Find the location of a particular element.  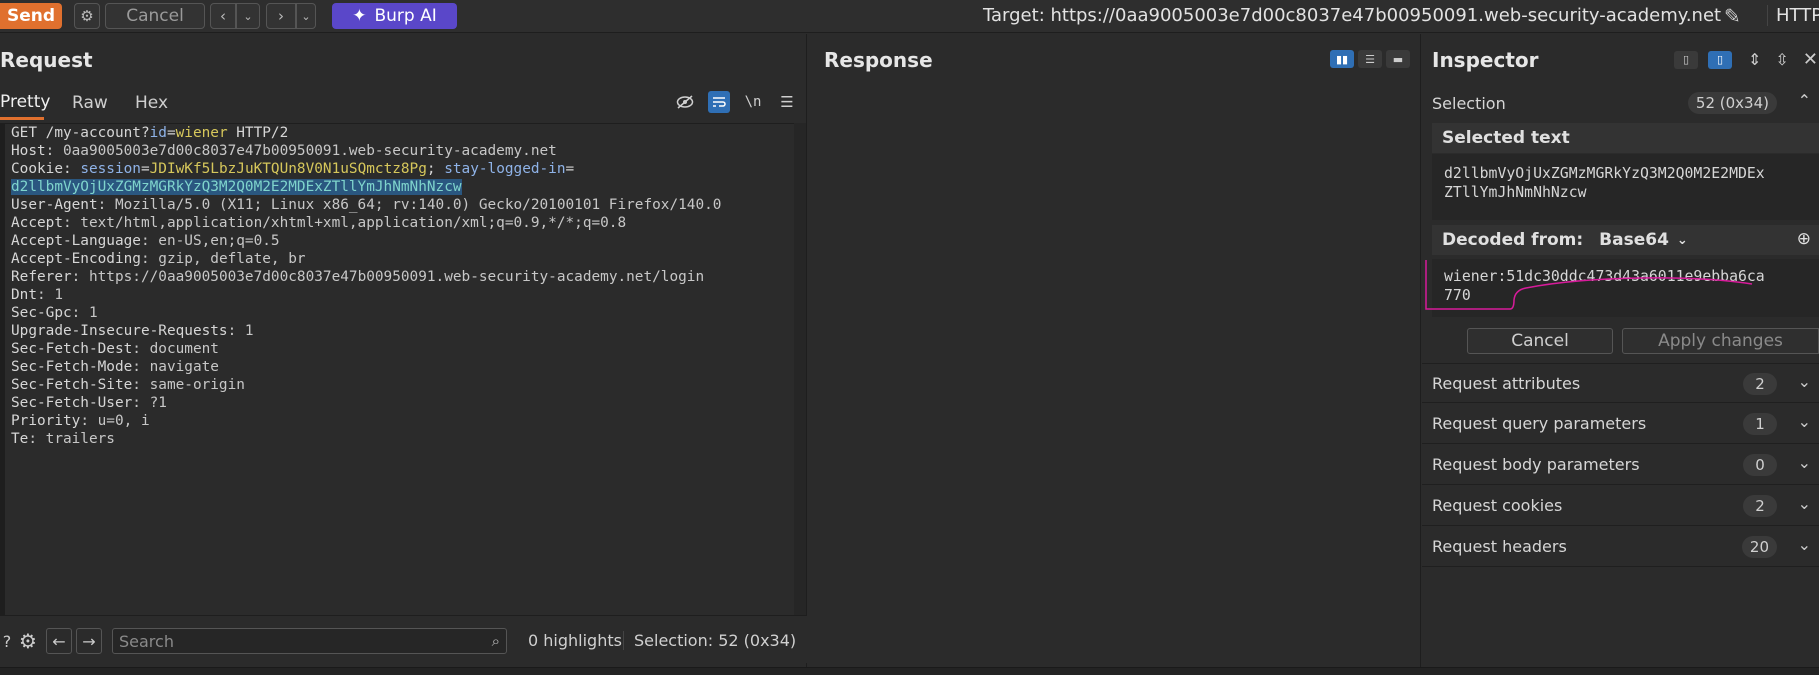

section-request-attributes: Request attributes 2 ⌄ is located at coordinates (1620, 383).